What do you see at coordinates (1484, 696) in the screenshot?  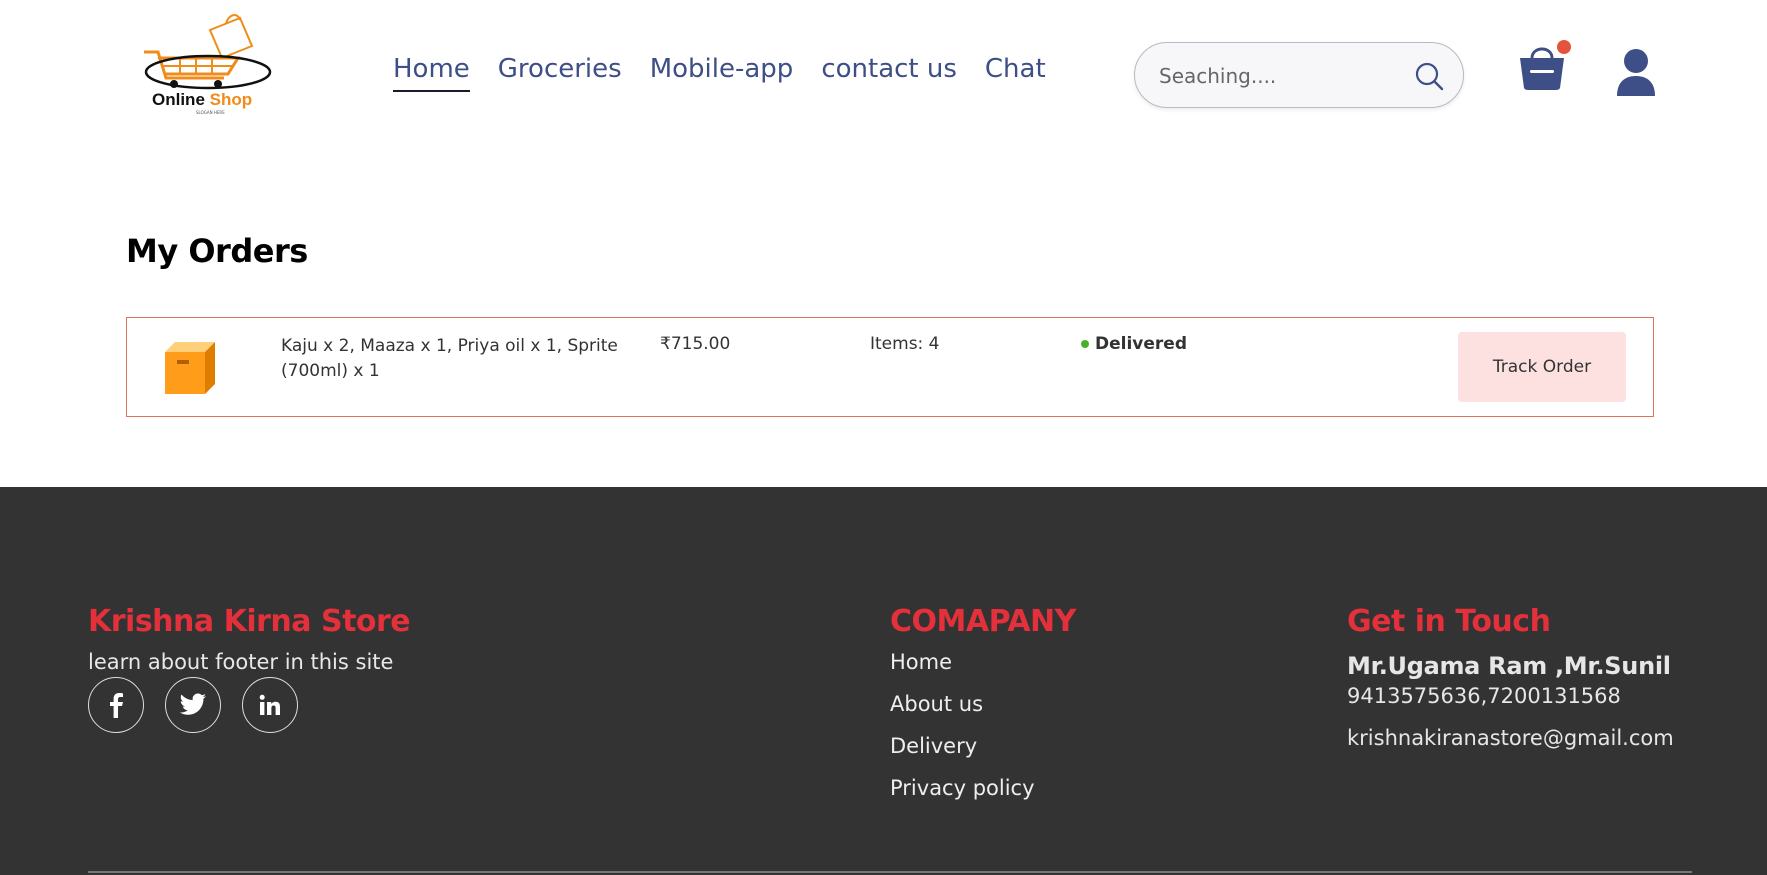 I see `footer-contact-phone: 9413575636,7200131568` at bounding box center [1484, 696].